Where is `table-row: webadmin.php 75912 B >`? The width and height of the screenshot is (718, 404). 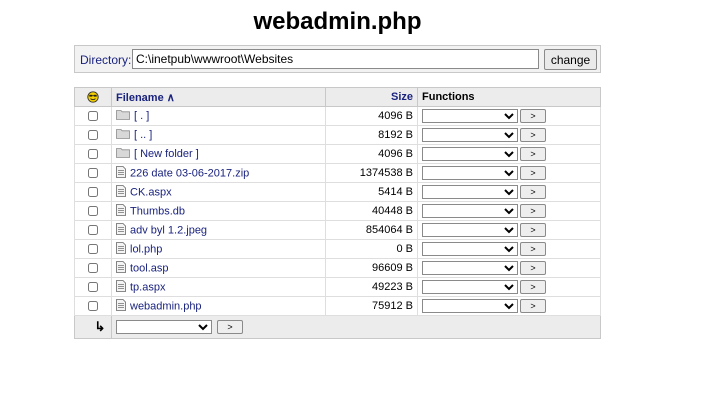
table-row: webadmin.php 75912 B > is located at coordinates (337, 306).